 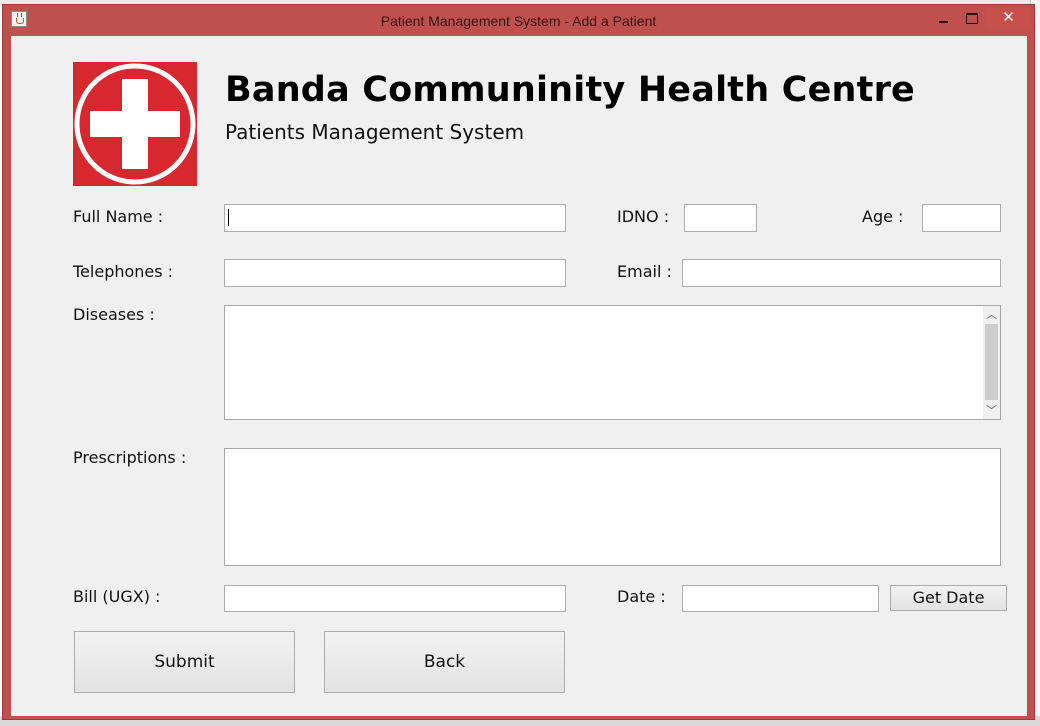 I want to click on page-title: Banda Communinity Health Centre, so click(x=570, y=90).